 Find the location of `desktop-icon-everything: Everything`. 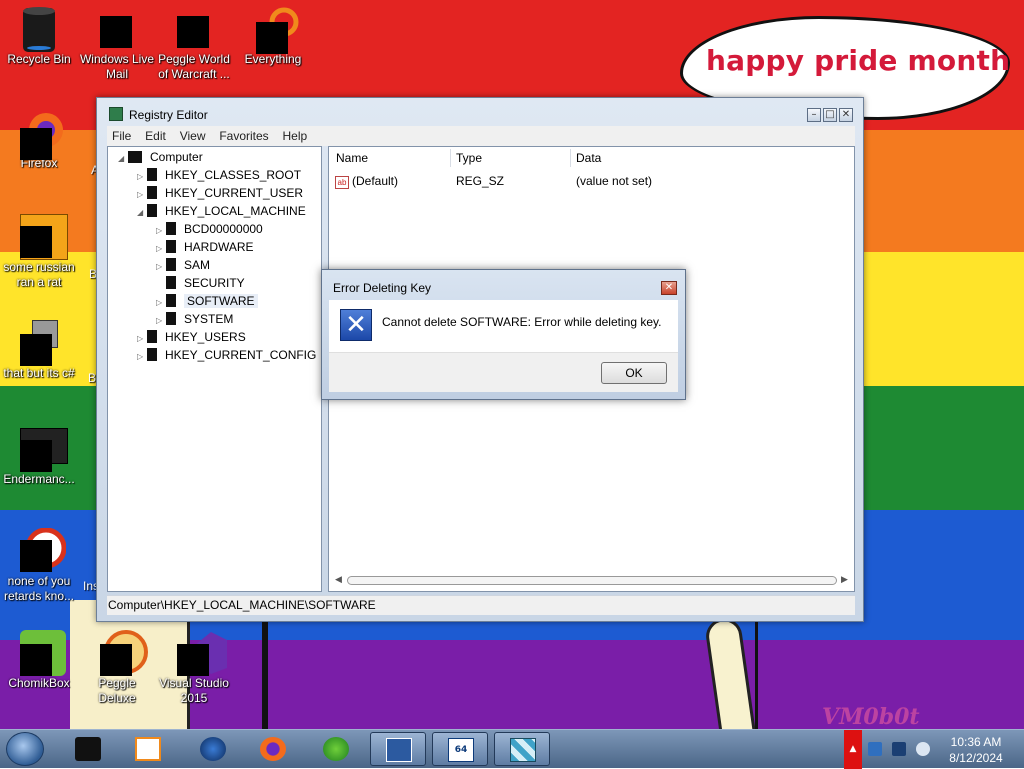

desktop-icon-everything: Everything is located at coordinates (273, 36).